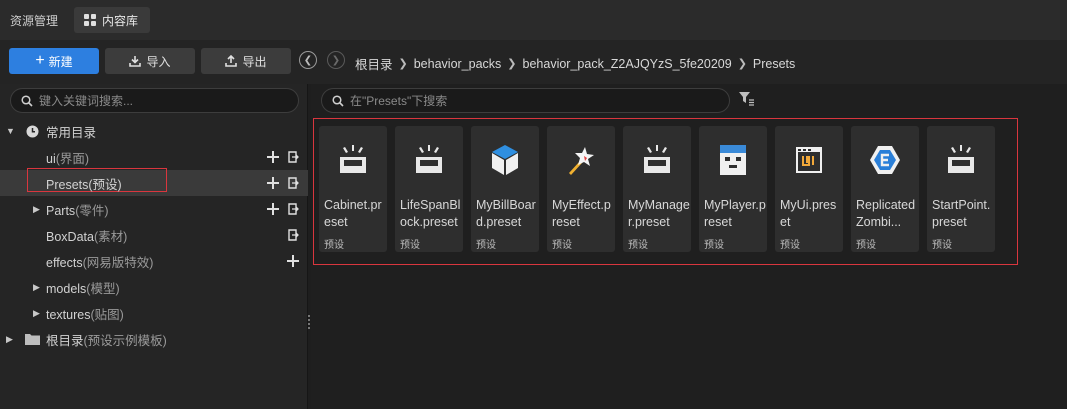  I want to click on tree-item-textures: ▶ textures(贴图), so click(154, 313).